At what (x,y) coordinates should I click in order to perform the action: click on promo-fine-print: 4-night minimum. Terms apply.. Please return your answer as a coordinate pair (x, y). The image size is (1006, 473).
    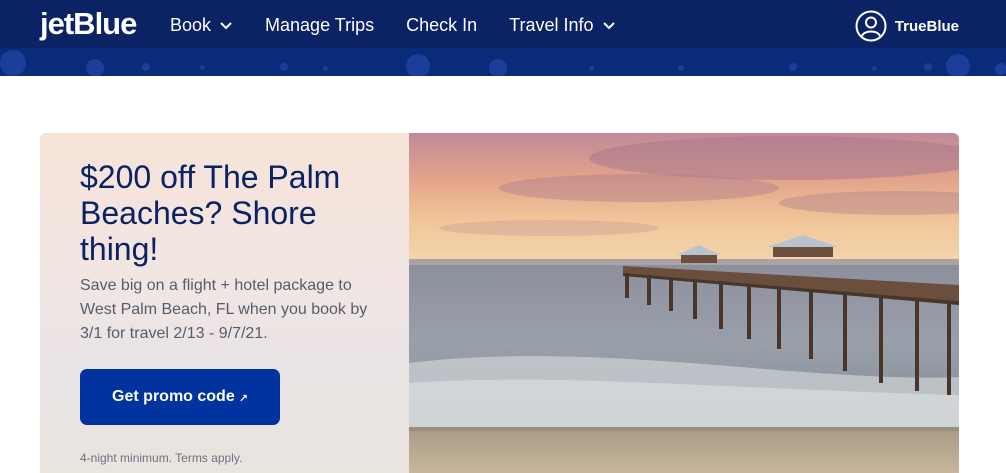
    Looking at the image, I should click on (161, 458).